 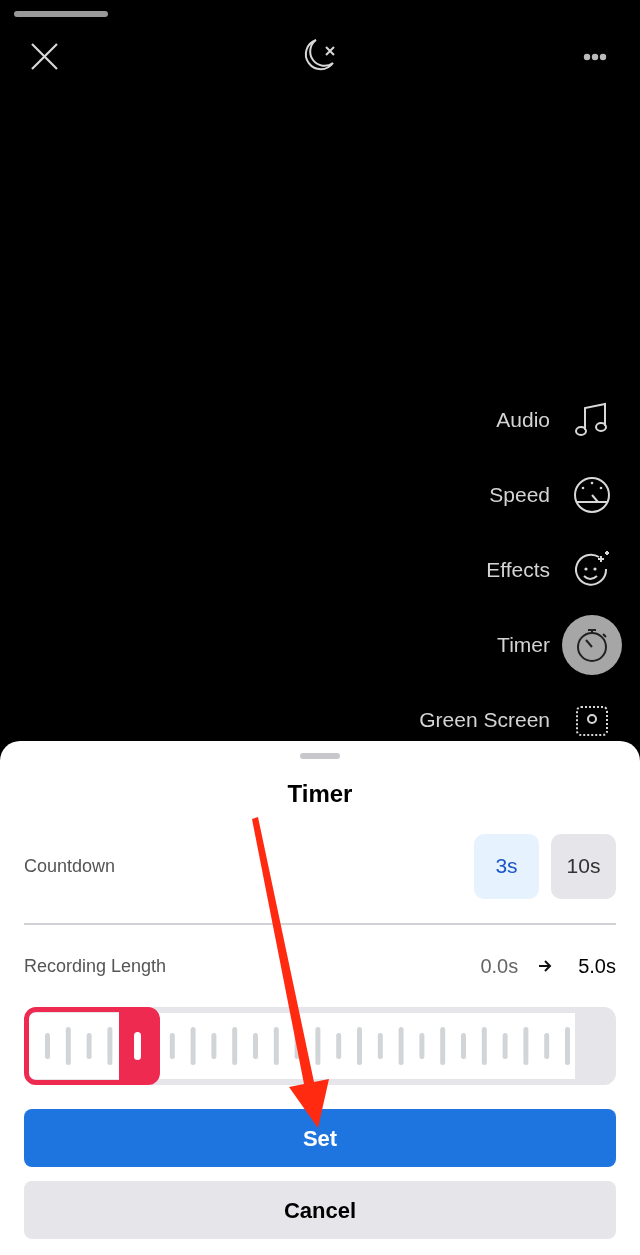 I want to click on recording-length-label: Recording Length, so click(x=95, y=966).